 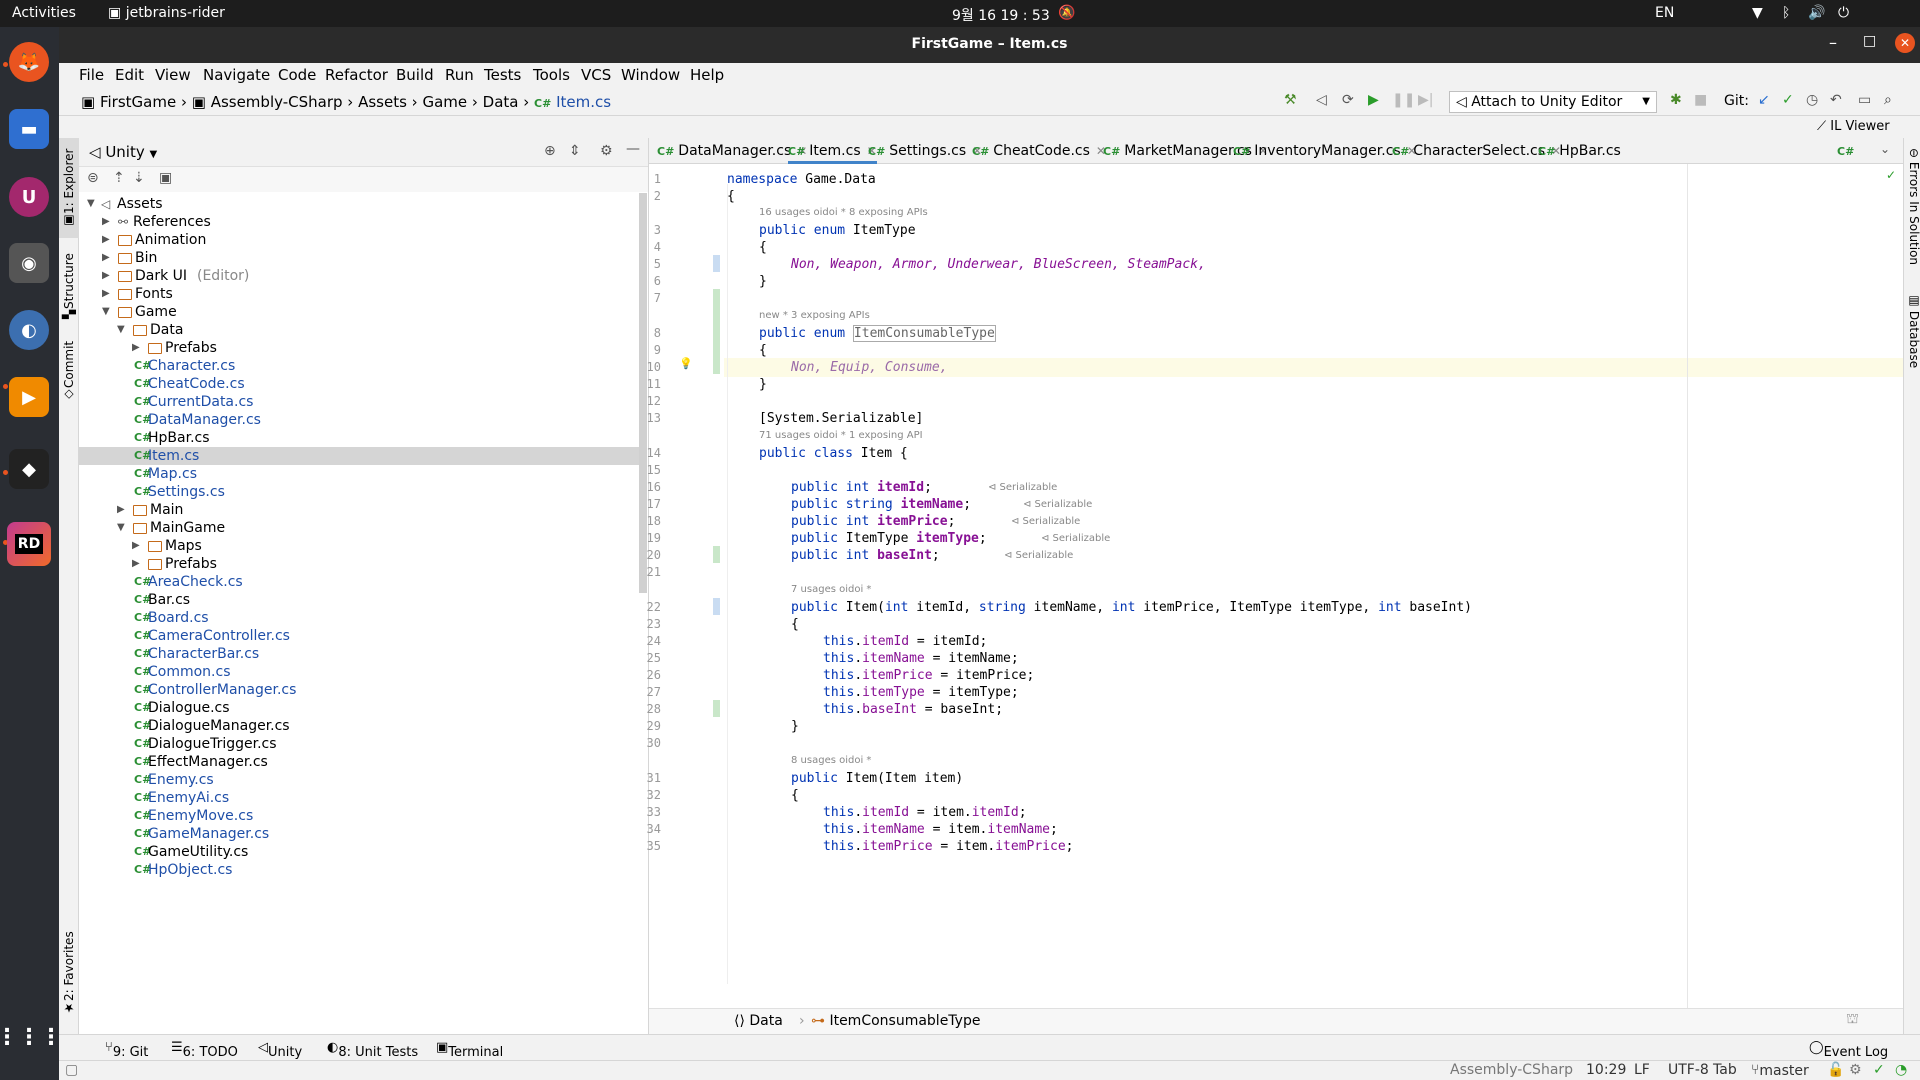 I want to click on folder-item: ▶ Dark UI (Editor), so click(x=359, y=276).